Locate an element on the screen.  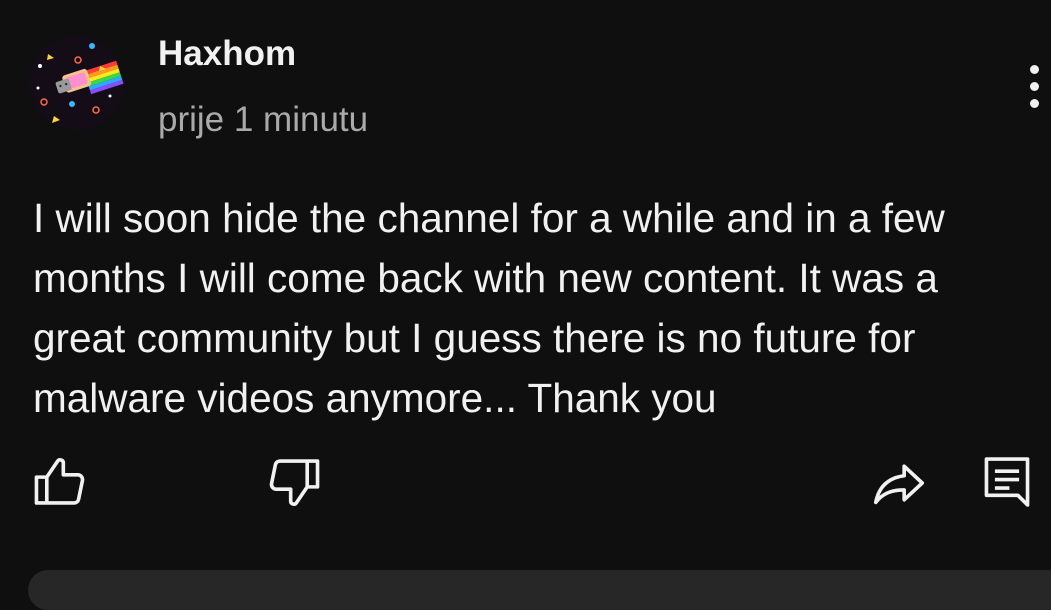
more-options-button is located at coordinates (1034, 87).